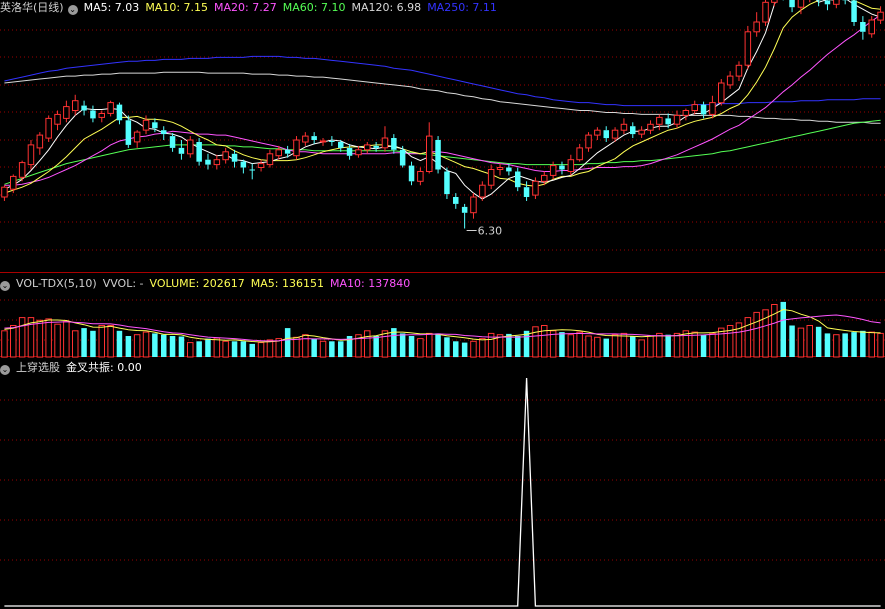  What do you see at coordinates (245, 7) in the screenshot?
I see `legend-ma20: MA20: 7.27` at bounding box center [245, 7].